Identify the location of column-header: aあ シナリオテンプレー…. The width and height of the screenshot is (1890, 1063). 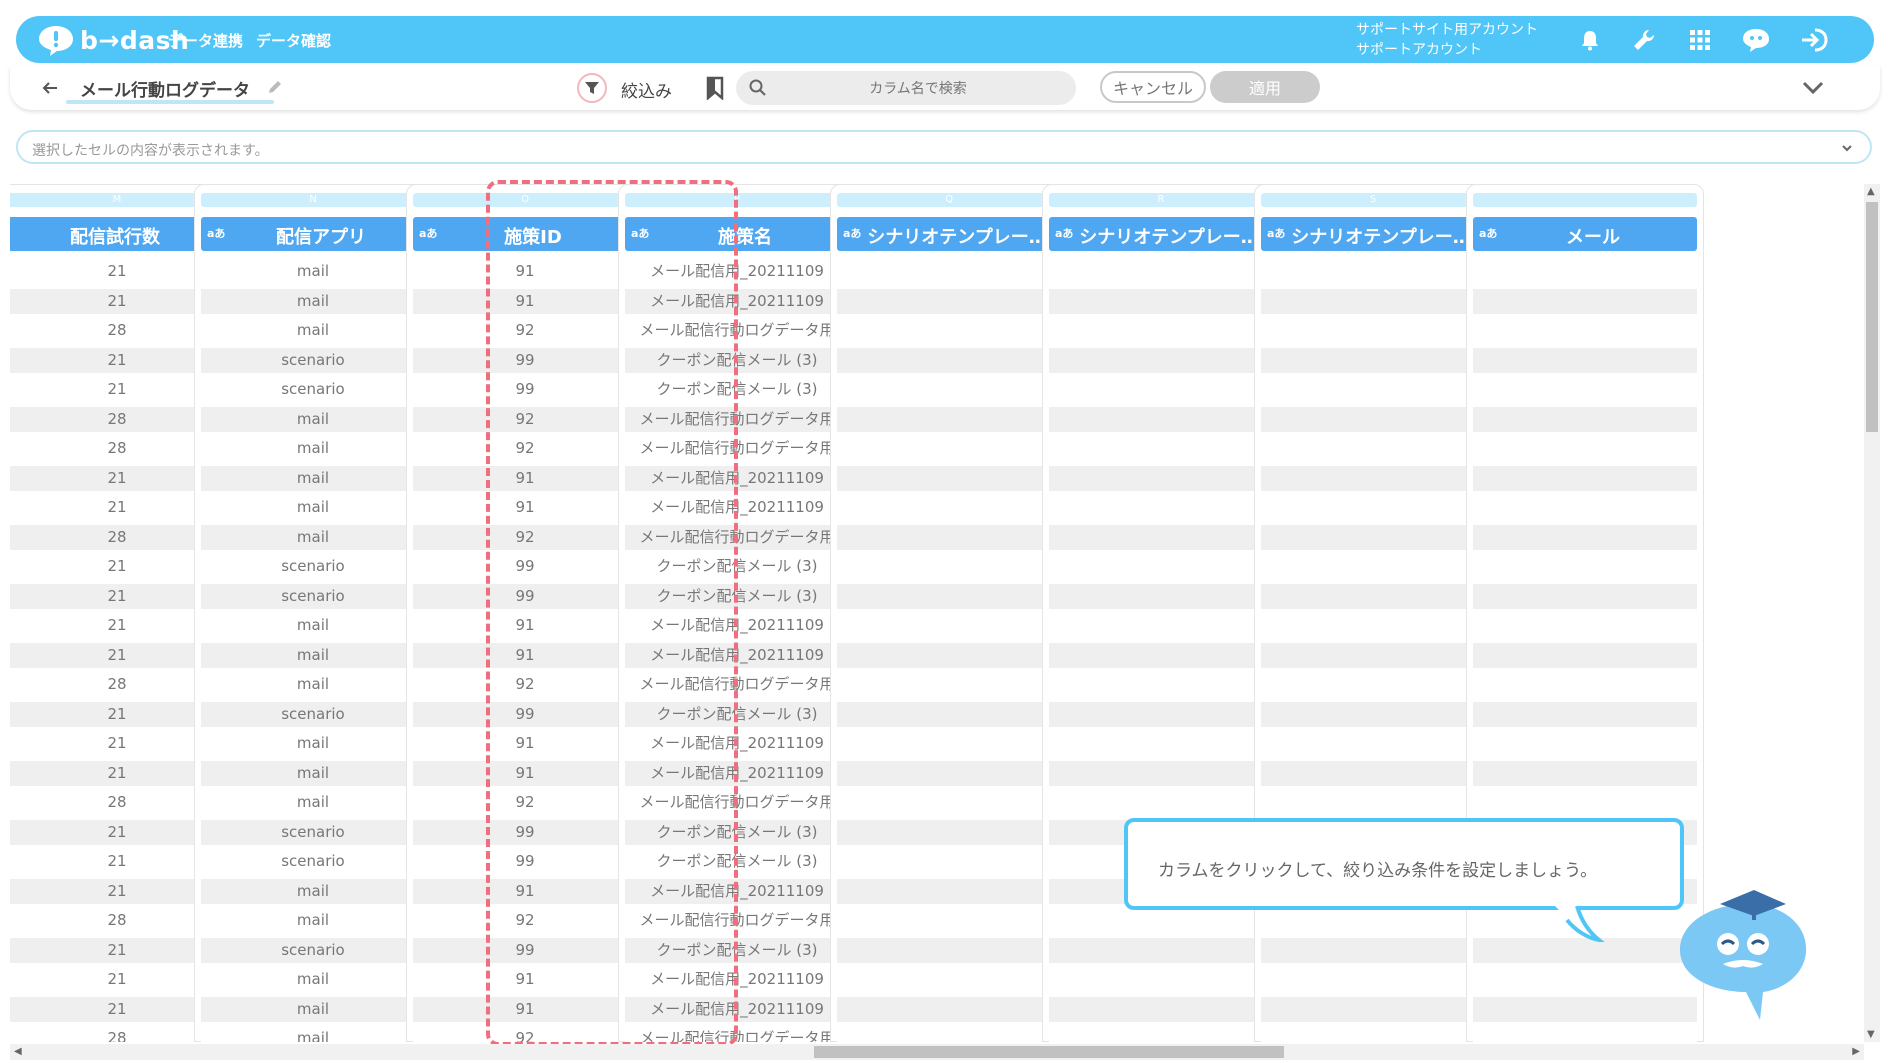
(1373, 234).